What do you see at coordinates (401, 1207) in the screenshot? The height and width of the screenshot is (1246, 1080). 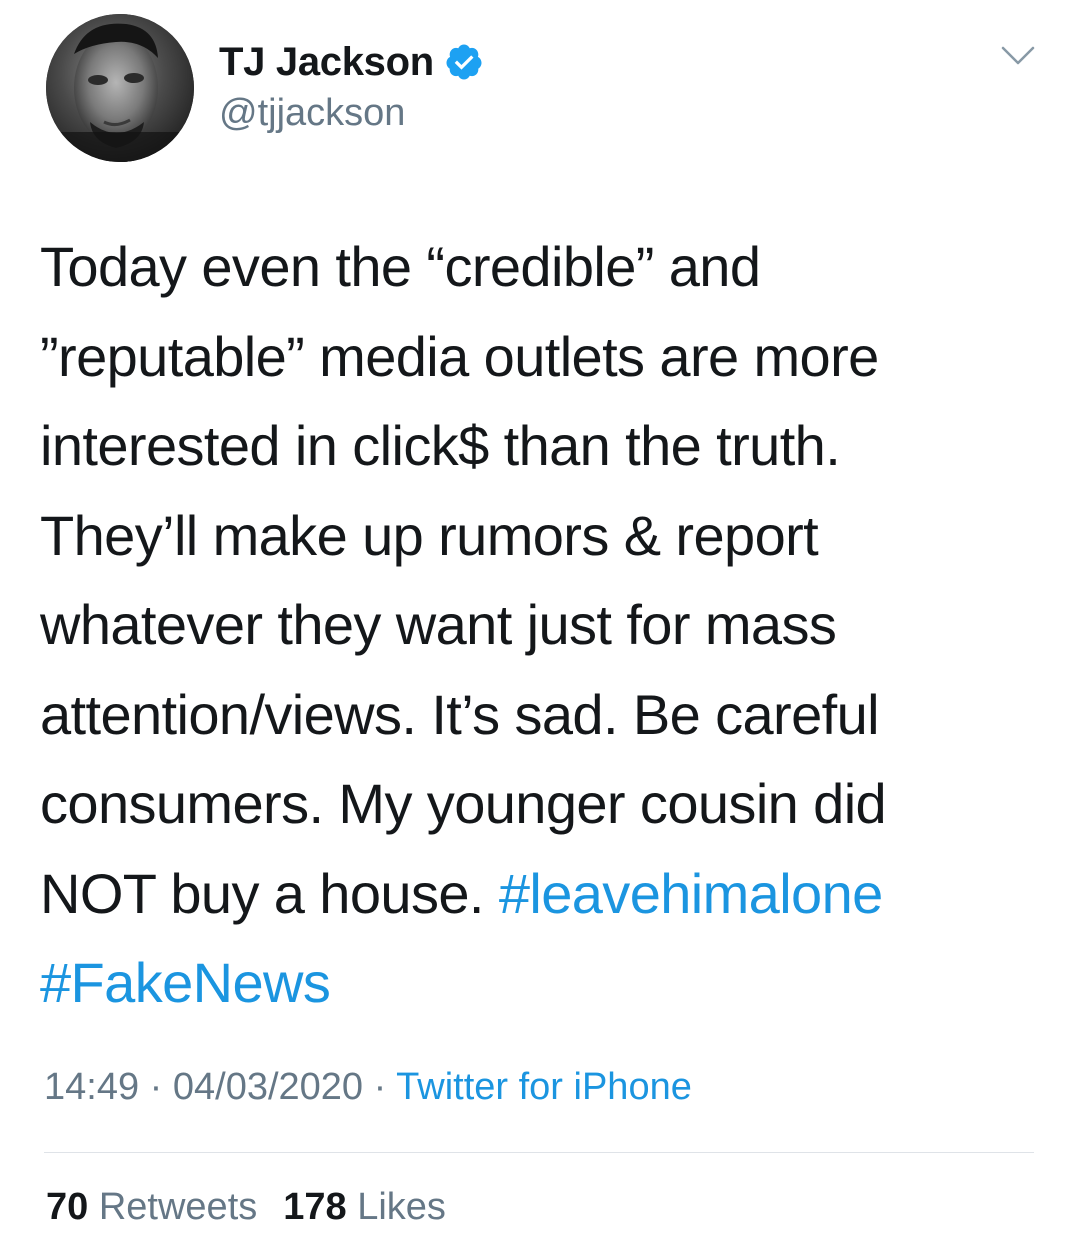 I see `likes-label: Likes` at bounding box center [401, 1207].